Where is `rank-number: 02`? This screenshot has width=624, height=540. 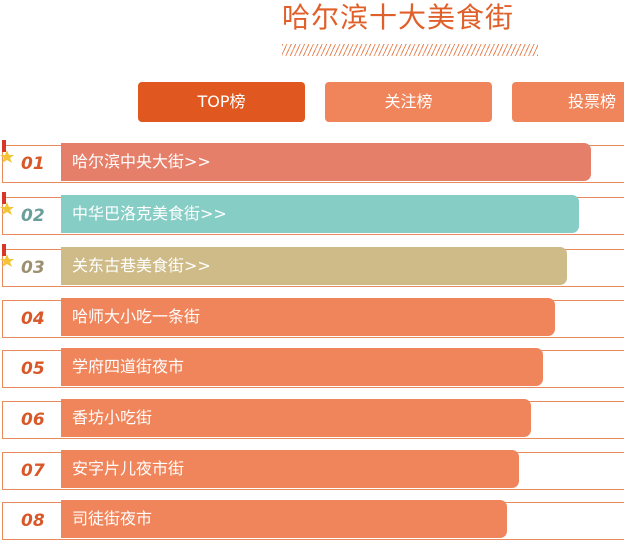 rank-number: 02 is located at coordinates (33, 216).